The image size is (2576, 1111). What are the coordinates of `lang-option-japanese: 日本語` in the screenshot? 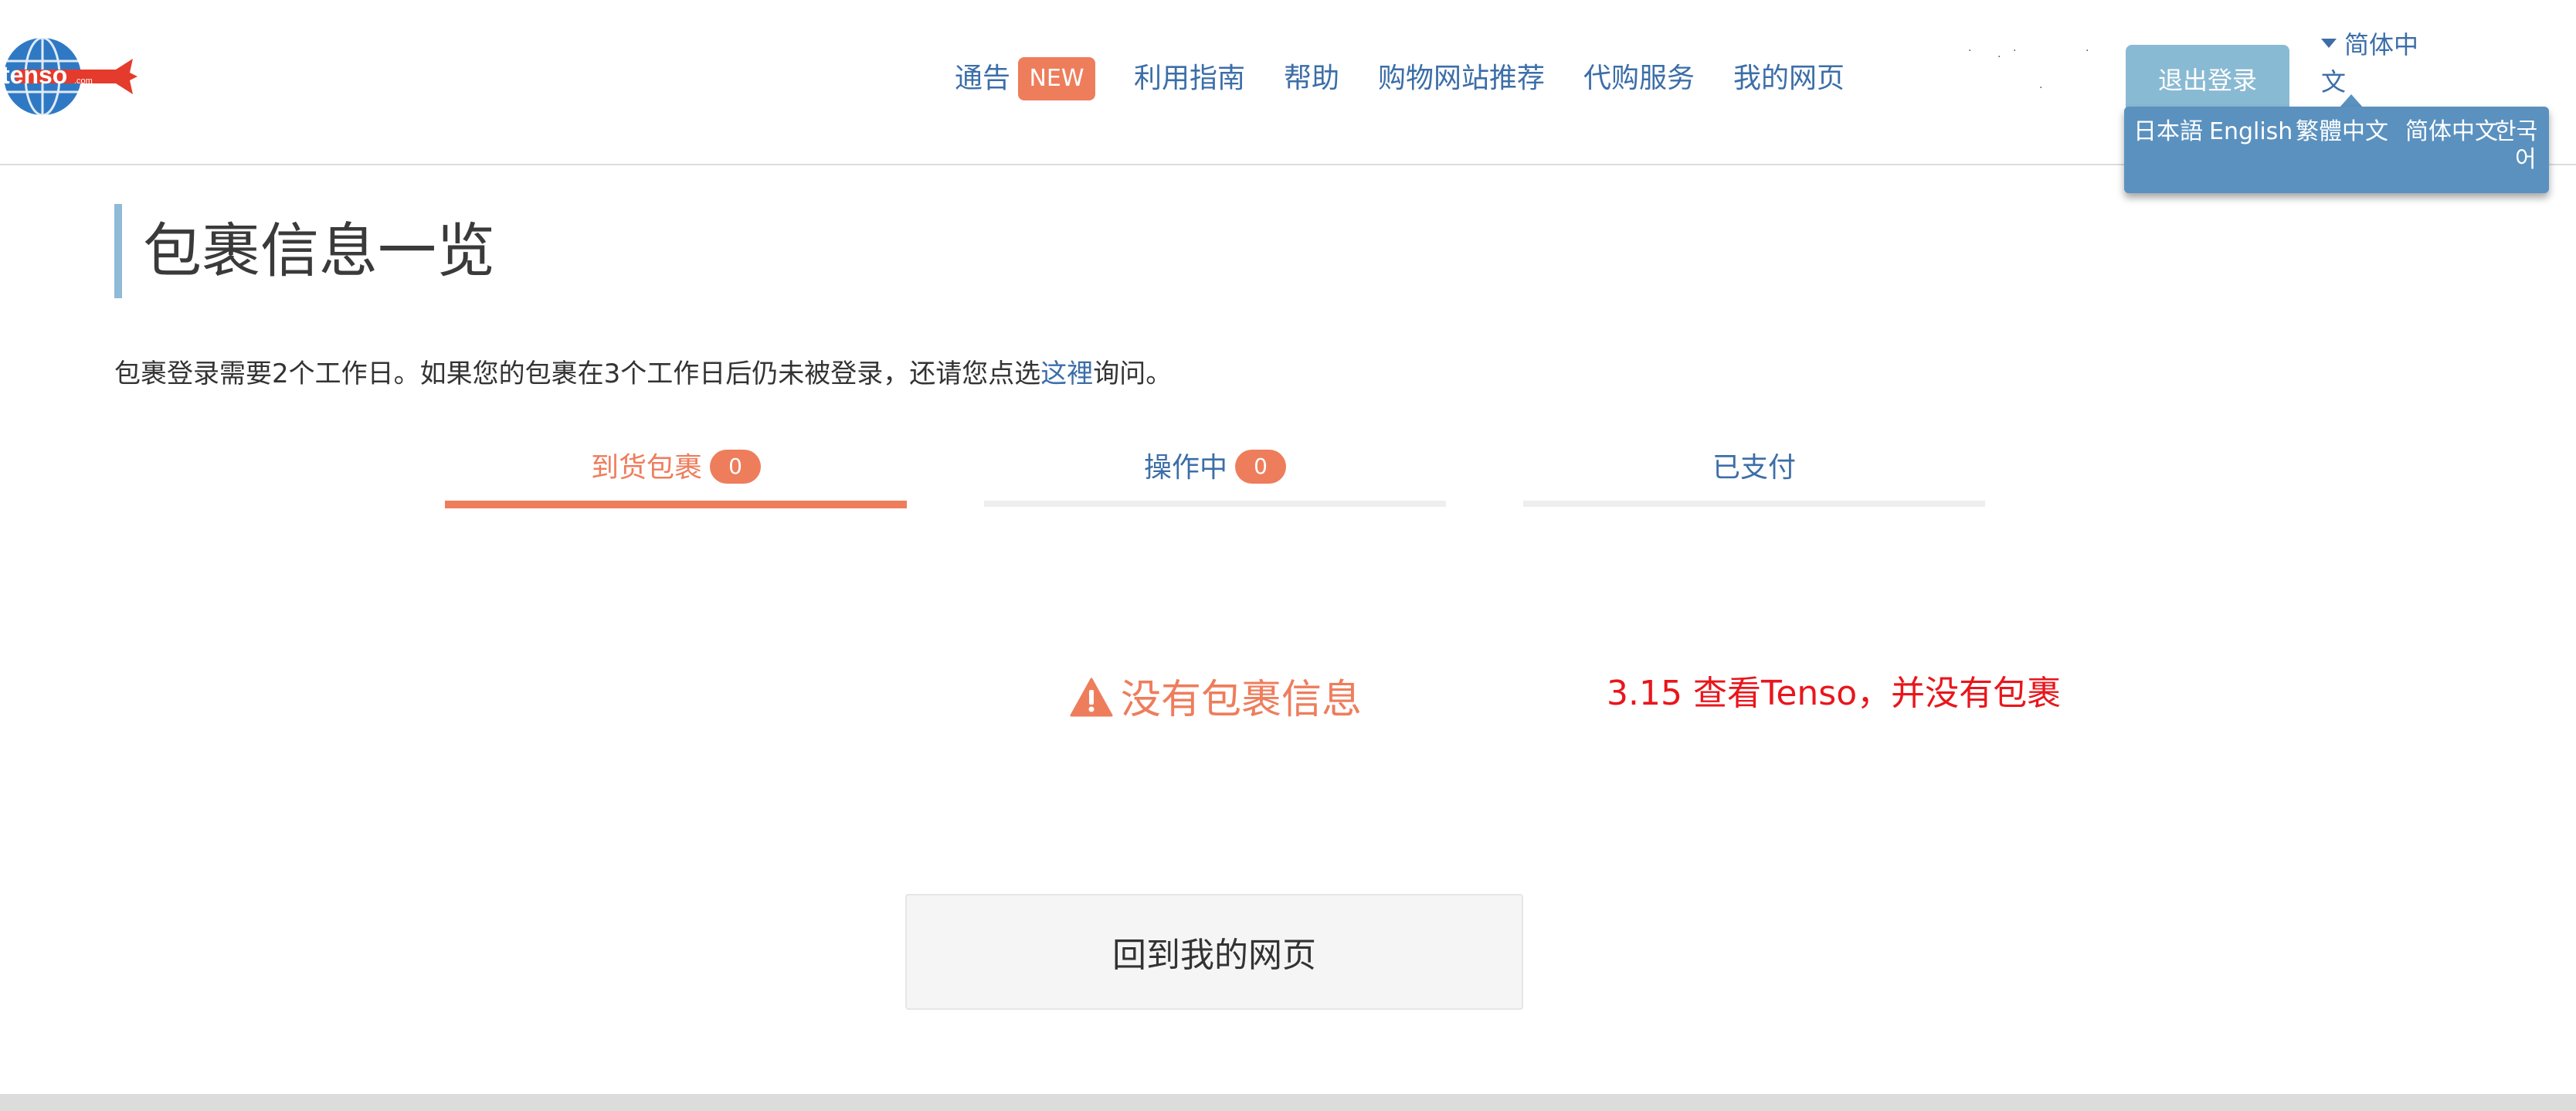 It's located at (2168, 132).